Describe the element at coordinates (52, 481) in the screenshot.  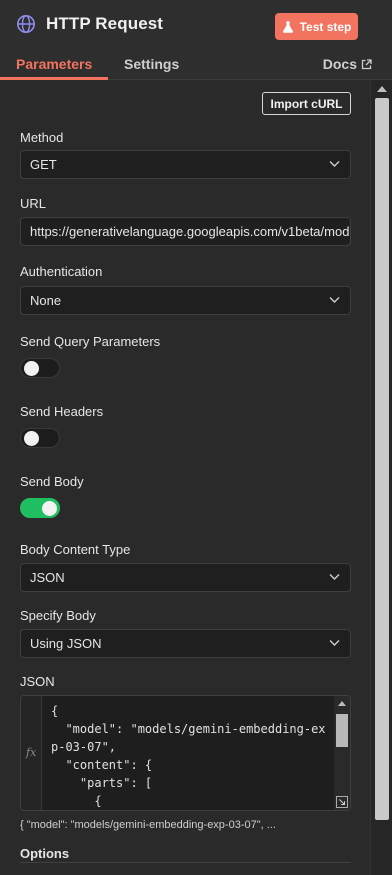
I see `send-body-label: Send Body` at that location.